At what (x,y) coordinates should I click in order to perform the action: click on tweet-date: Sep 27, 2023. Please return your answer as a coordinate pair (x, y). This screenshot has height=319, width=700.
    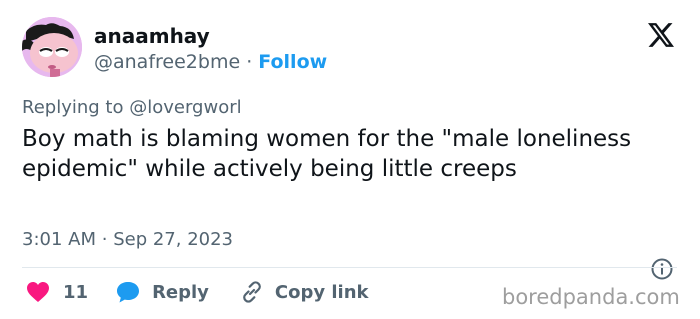
    Looking at the image, I should click on (173, 239).